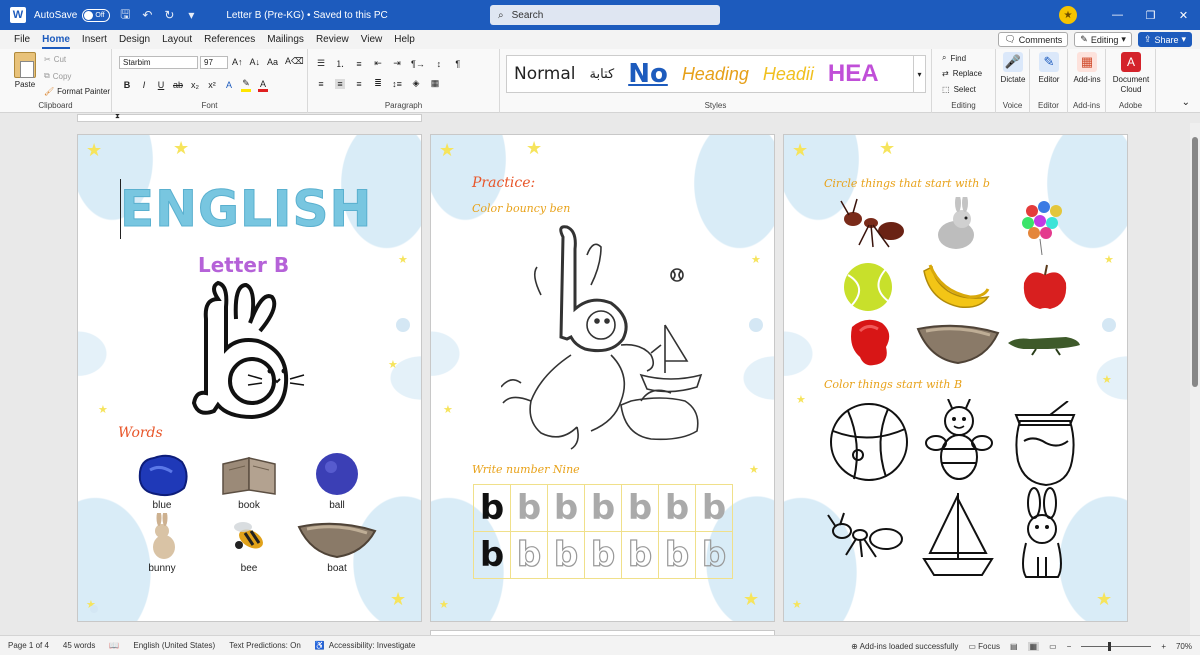 The height and width of the screenshot is (655, 1200). Describe the element at coordinates (174, 645) in the screenshot. I see `language-status: English (United States)` at that location.